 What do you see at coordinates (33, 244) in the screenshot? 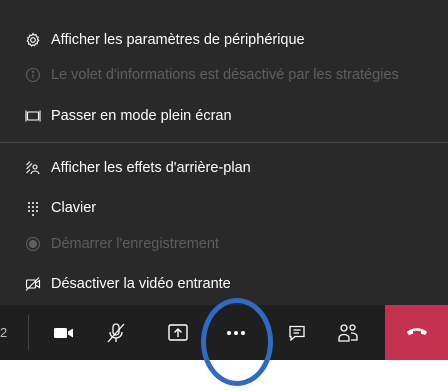
I see `record-icon` at bounding box center [33, 244].